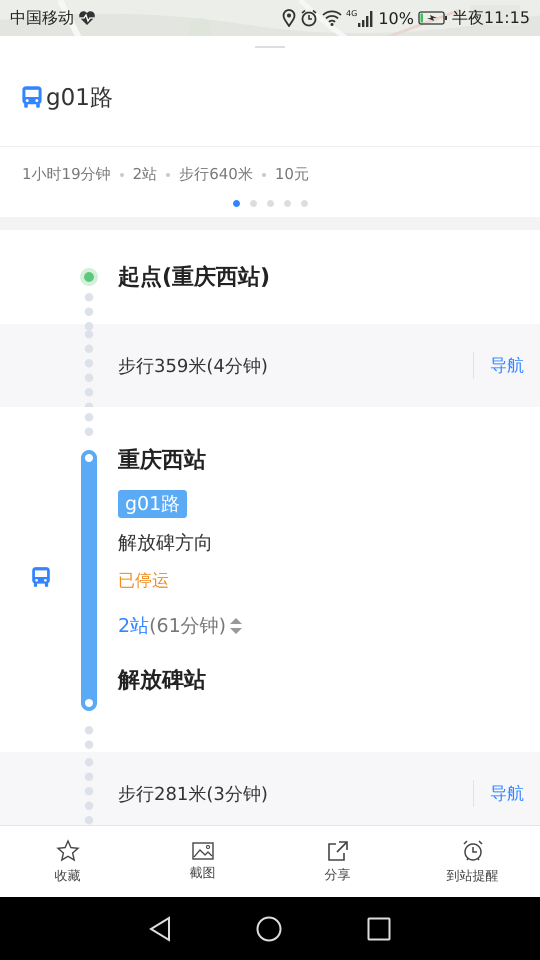  I want to click on route-title: g01路, so click(79, 98).